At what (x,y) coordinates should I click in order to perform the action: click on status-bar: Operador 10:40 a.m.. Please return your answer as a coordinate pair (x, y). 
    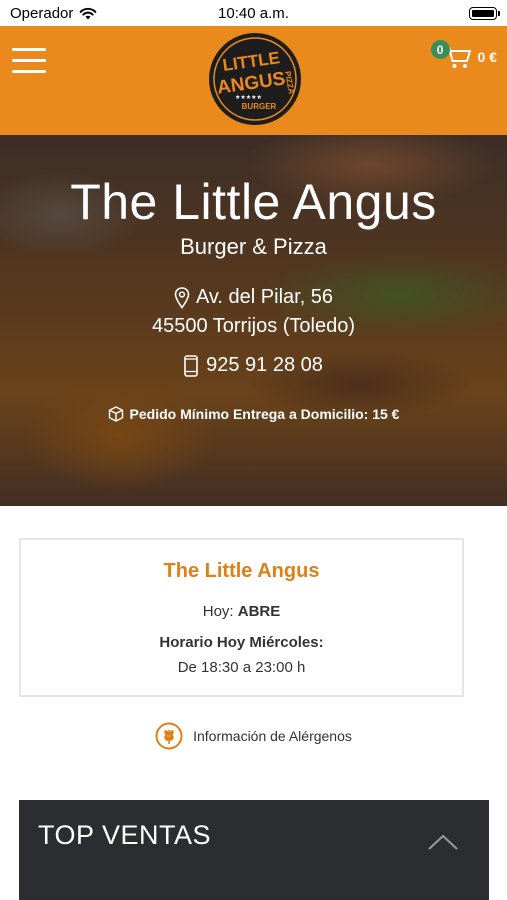
    Looking at the image, I should click on (253, 13).